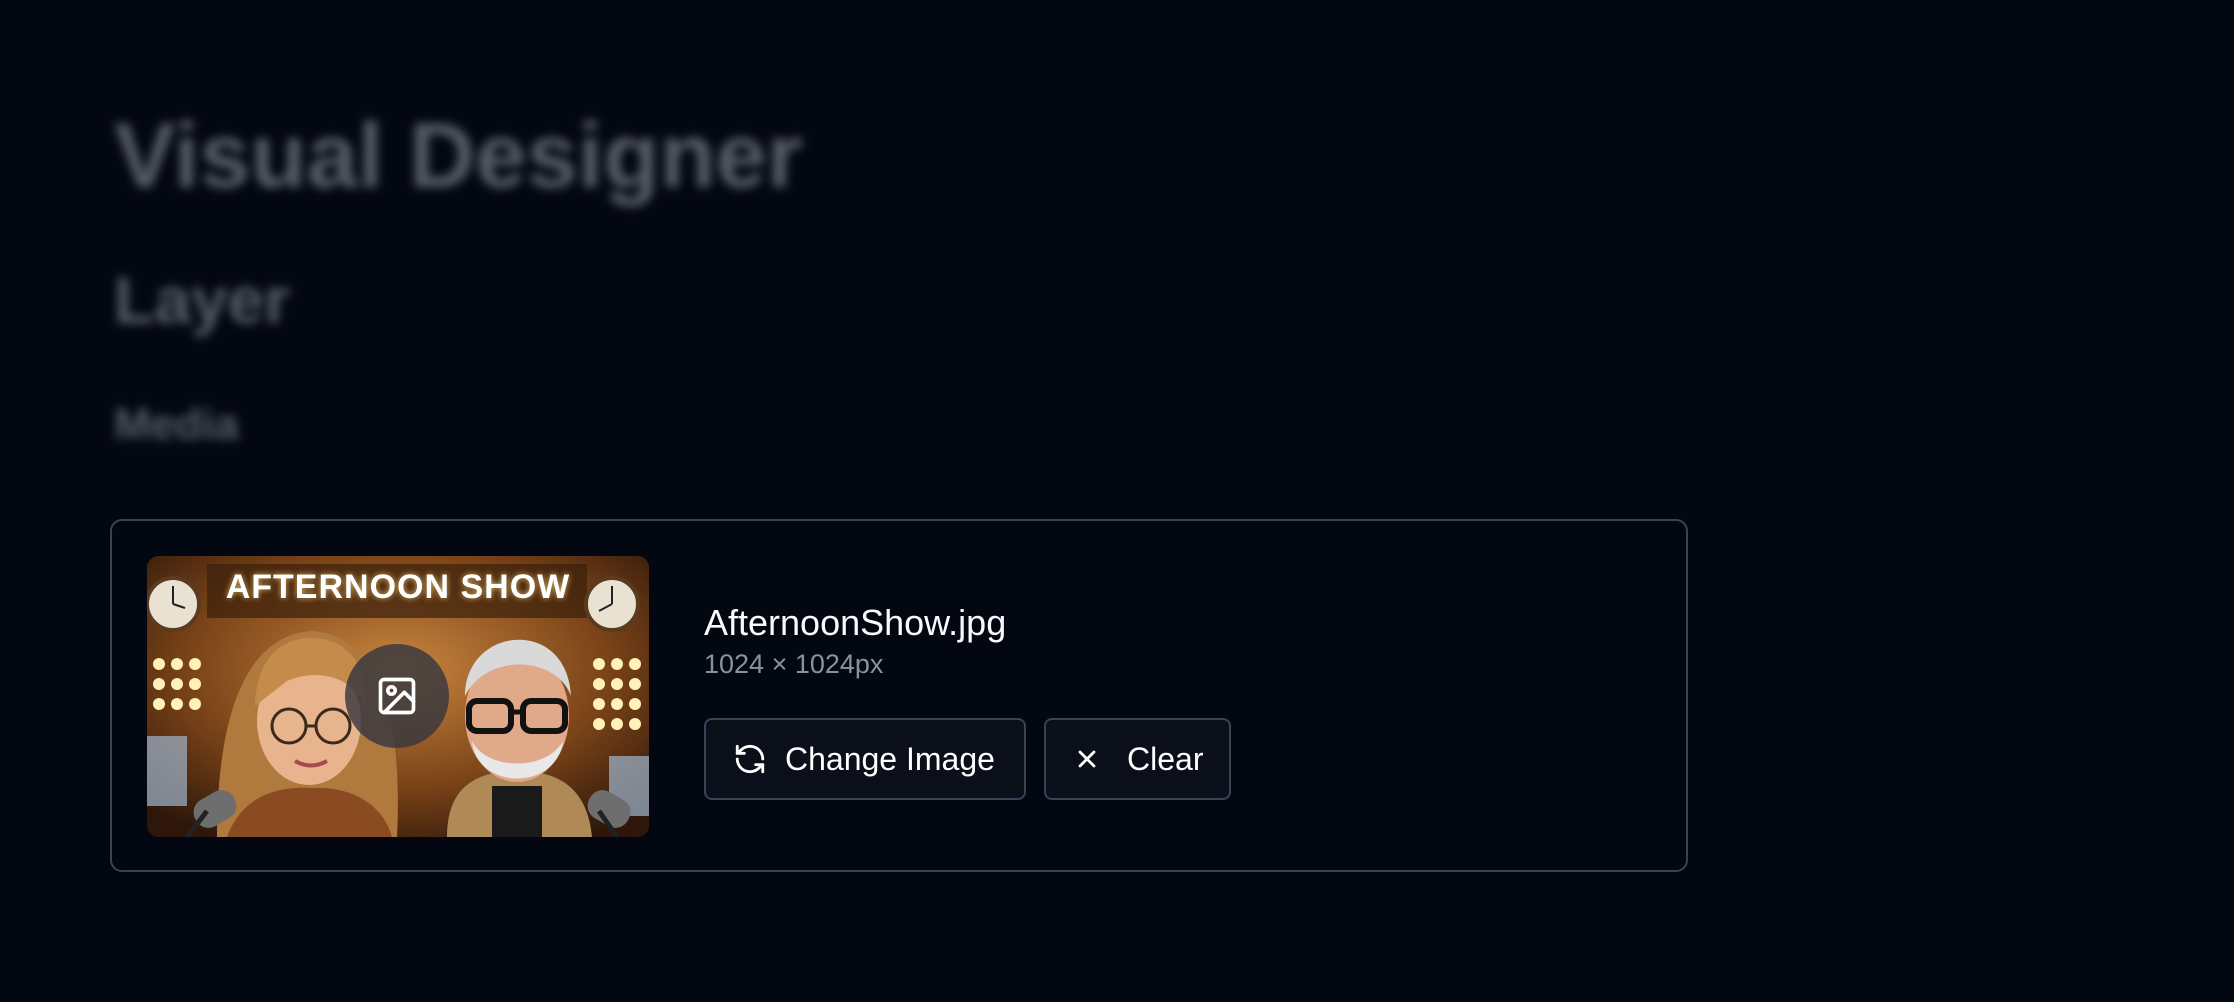 The width and height of the screenshot is (2234, 1002). Describe the element at coordinates (1087, 759) in the screenshot. I see `close-icon` at that location.